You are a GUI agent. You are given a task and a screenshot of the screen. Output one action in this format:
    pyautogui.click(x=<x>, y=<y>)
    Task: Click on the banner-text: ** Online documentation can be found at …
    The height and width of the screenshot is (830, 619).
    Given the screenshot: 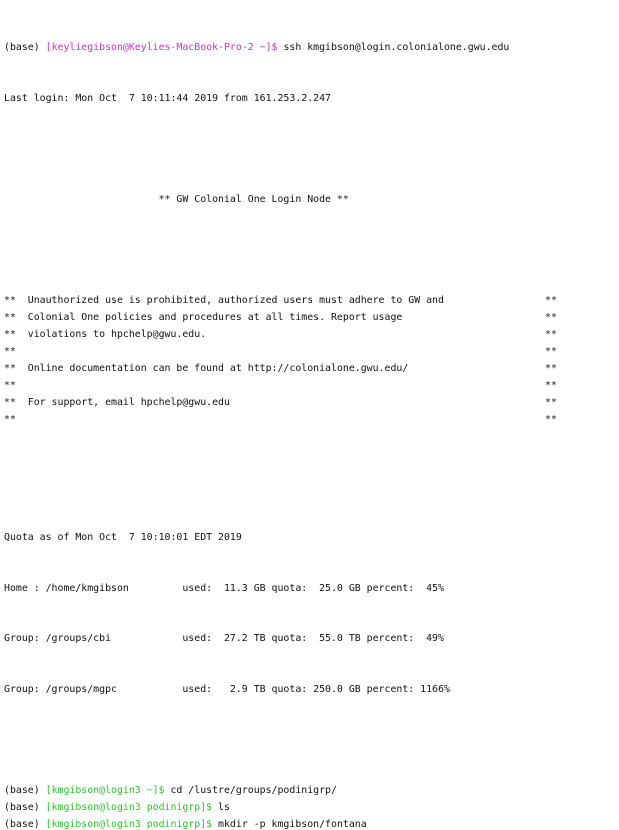 What is the action you would take?
    pyautogui.click(x=206, y=368)
    